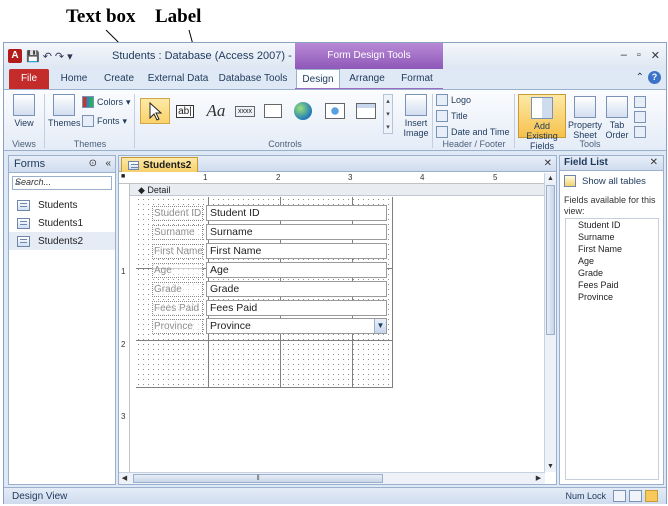 This screenshot has height=506, width=668. I want to click on label-control: Aa, so click(216, 111).